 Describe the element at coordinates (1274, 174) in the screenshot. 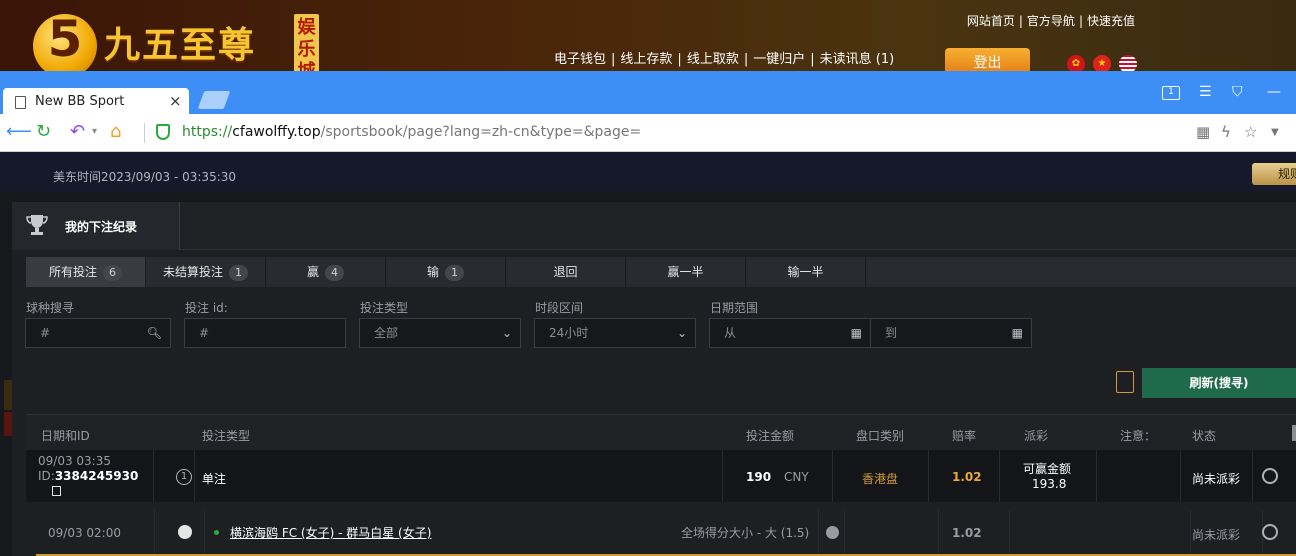

I see `rules-button: 规则` at that location.